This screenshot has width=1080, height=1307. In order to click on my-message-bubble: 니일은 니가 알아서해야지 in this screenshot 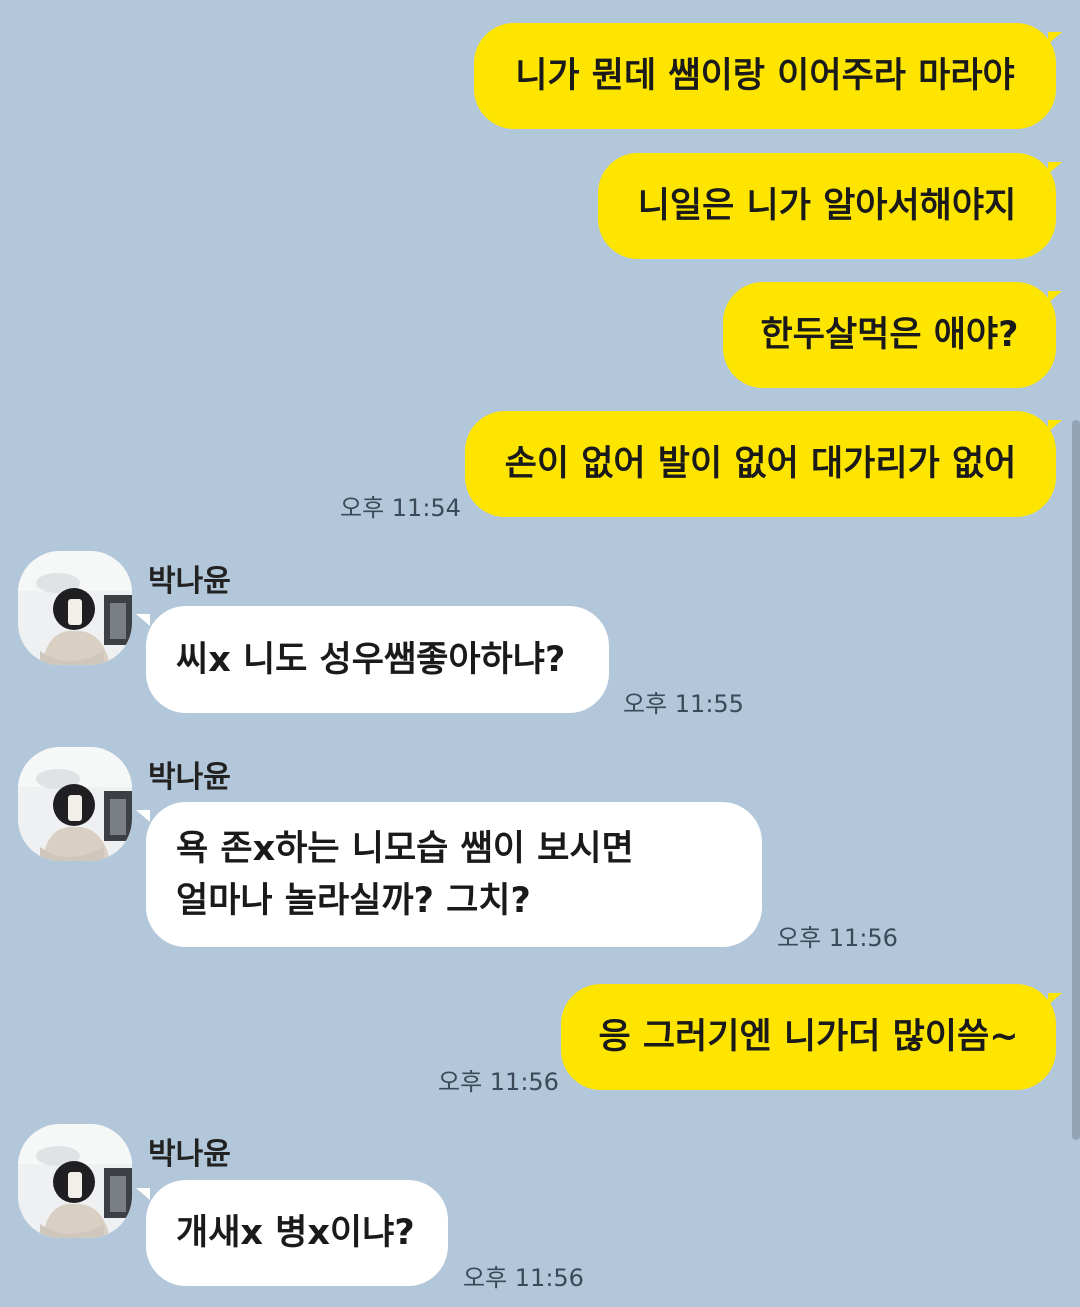, I will do `click(827, 206)`.